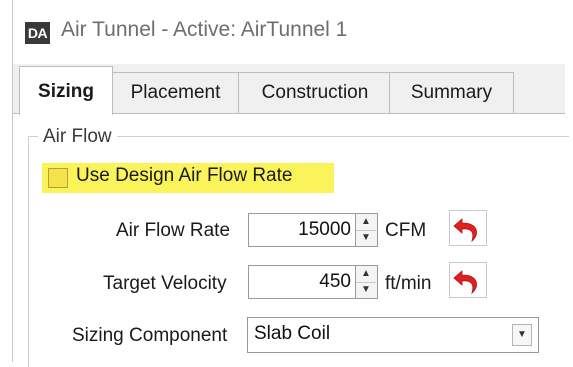 This screenshot has height=367, width=573. I want to click on air-flow-rate-stepper: ▲ ▼, so click(367, 230).